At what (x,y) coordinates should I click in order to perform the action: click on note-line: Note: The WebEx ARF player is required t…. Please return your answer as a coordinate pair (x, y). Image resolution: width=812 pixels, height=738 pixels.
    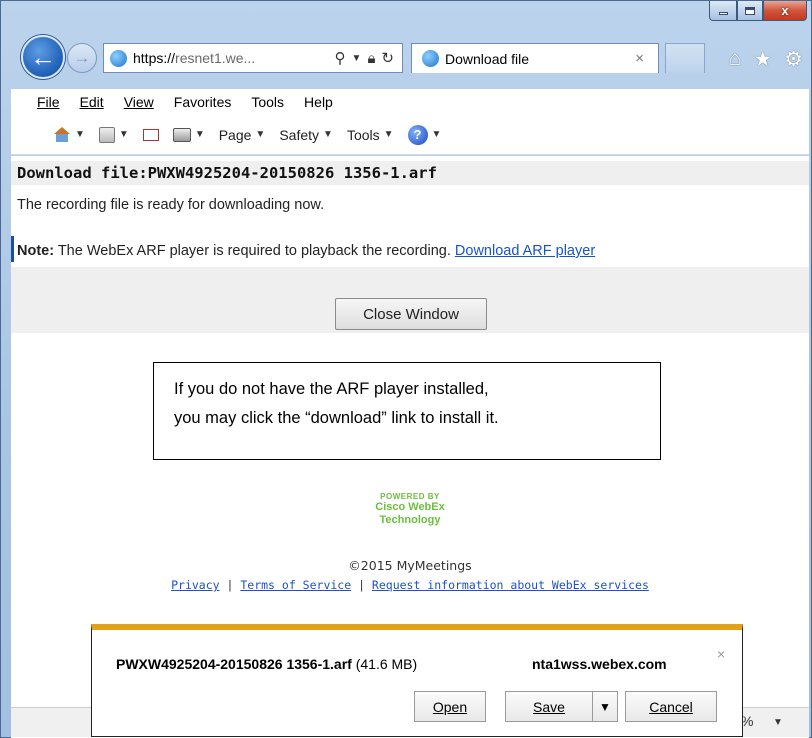
    Looking at the image, I should click on (306, 251).